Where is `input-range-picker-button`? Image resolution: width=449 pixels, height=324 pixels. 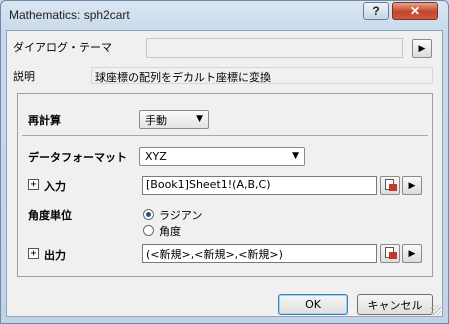
input-range-picker-button is located at coordinates (390, 185).